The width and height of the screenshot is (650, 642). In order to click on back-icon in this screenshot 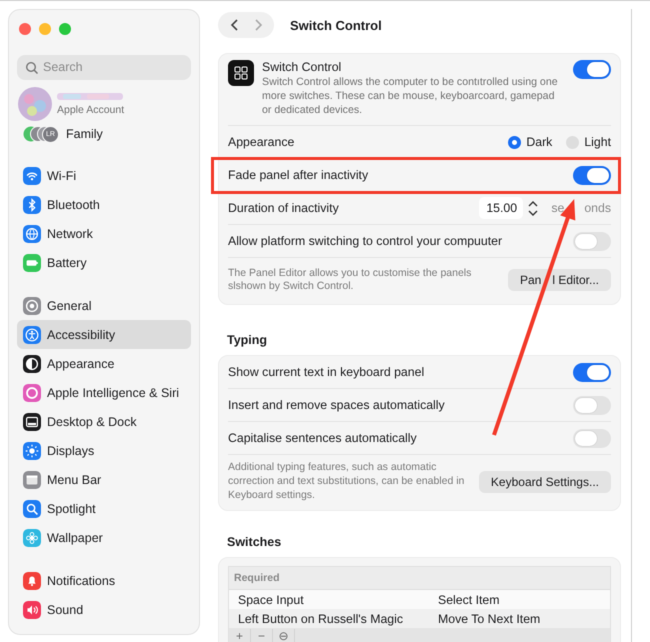, I will do `click(234, 25)`.